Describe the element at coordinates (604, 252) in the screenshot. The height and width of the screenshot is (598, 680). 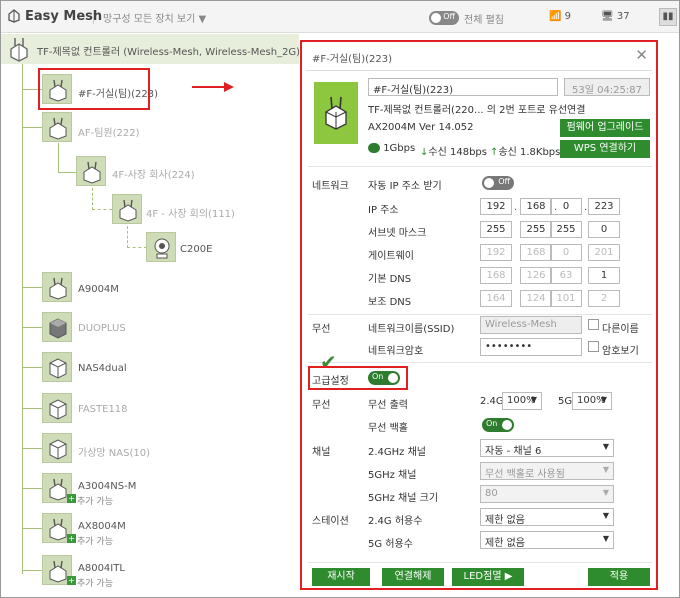
I see `gateway-octet-field: 201` at that location.